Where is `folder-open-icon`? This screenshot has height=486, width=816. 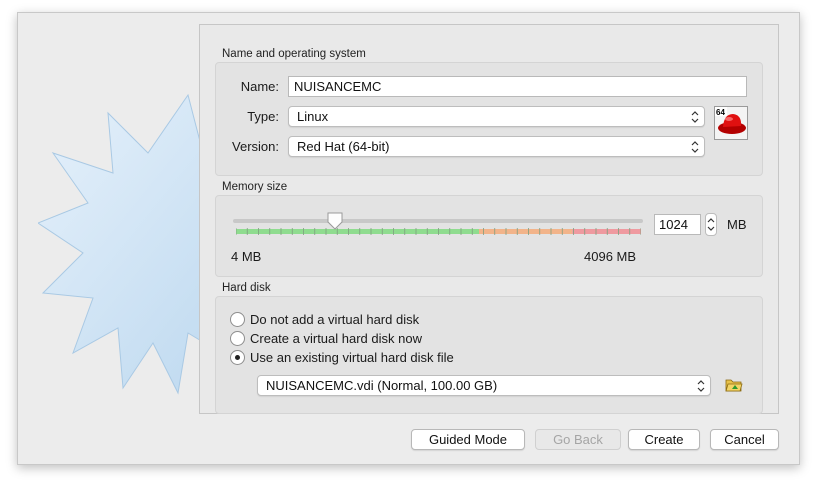 folder-open-icon is located at coordinates (734, 385).